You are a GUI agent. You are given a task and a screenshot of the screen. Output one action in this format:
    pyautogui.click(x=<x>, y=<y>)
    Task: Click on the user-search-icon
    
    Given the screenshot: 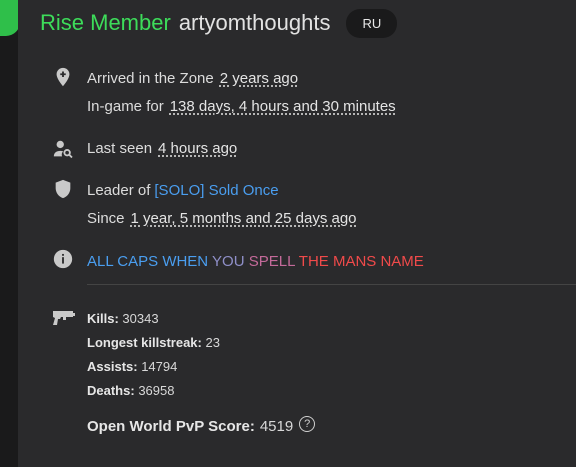 What is the action you would take?
    pyautogui.click(x=63, y=149)
    